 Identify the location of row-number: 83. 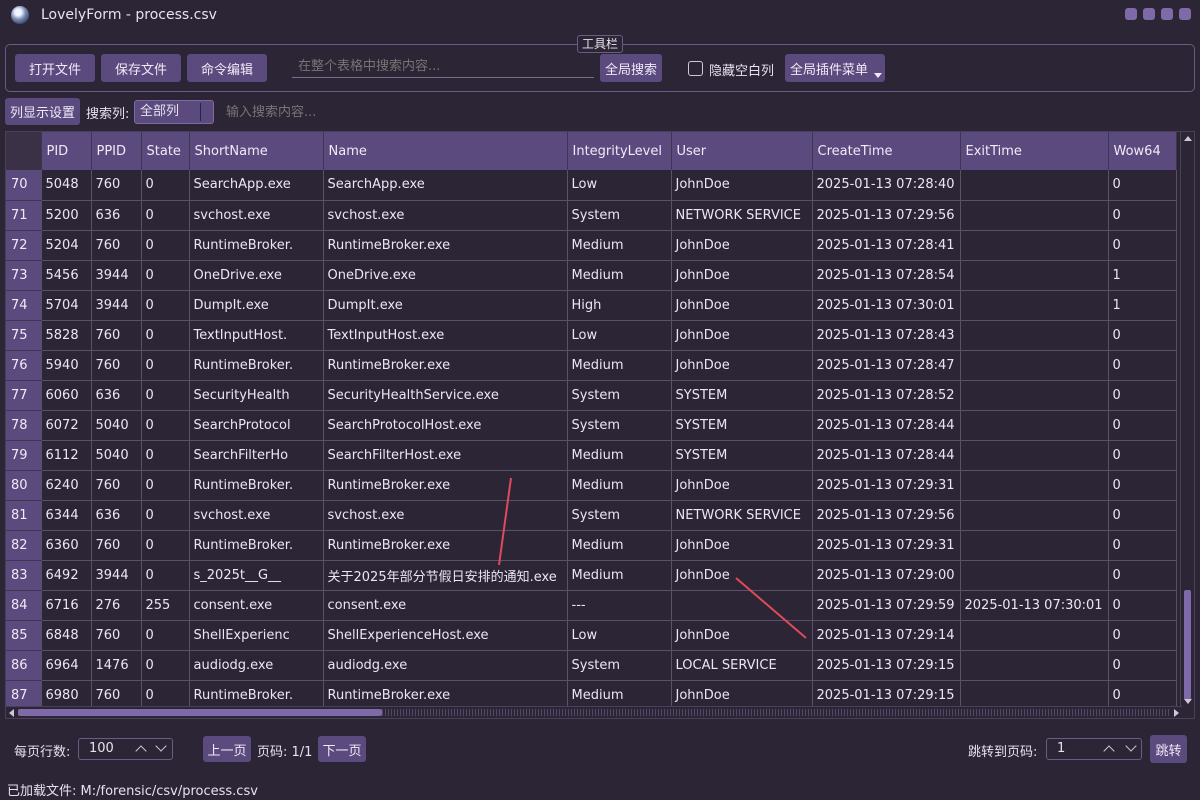
(24, 575).